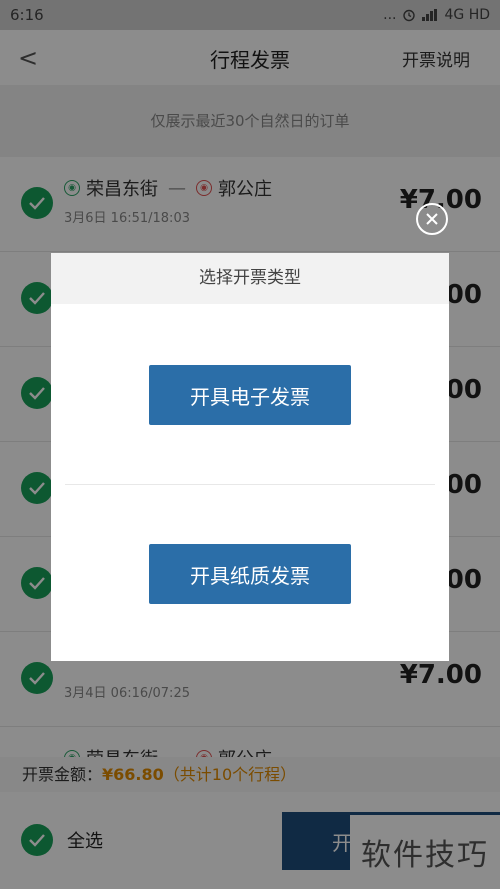 The image size is (500, 889). I want to click on close-icon, so click(432, 219).